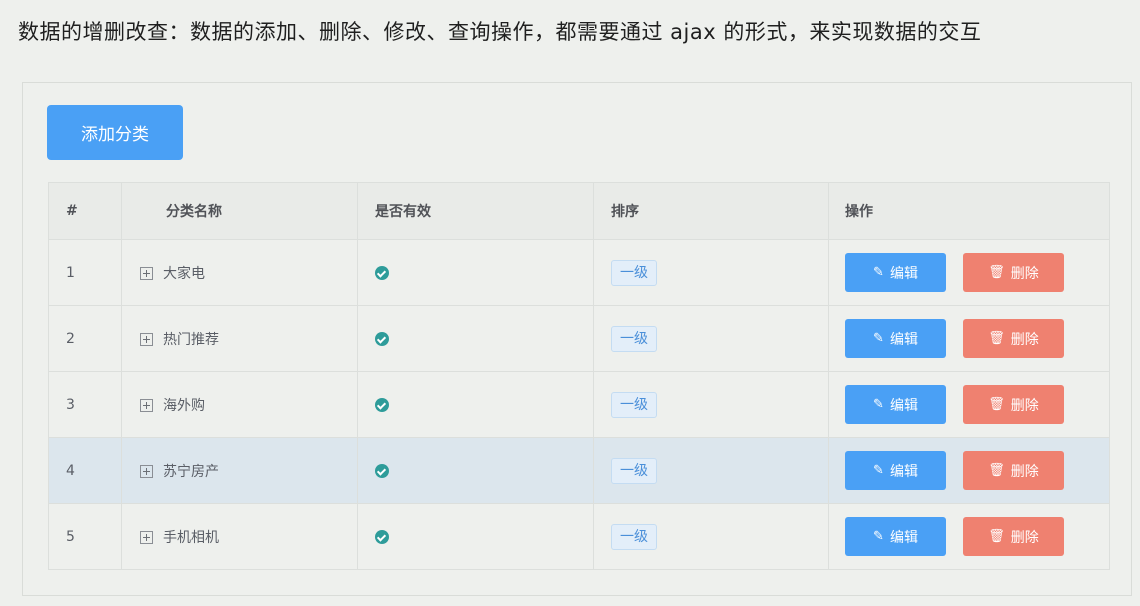 This screenshot has width=1140, height=606. I want to click on row-name: 苏宁房产, so click(191, 471).